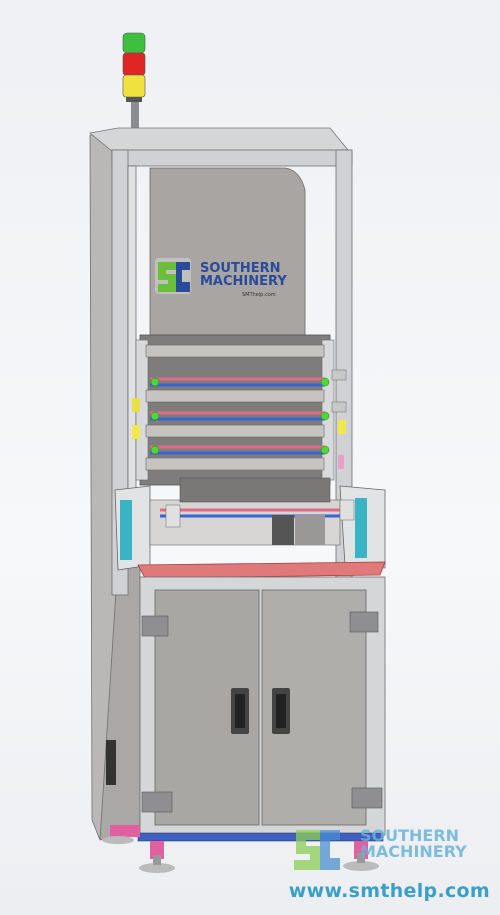  I want to click on machine-back-panel, so click(227, 251).